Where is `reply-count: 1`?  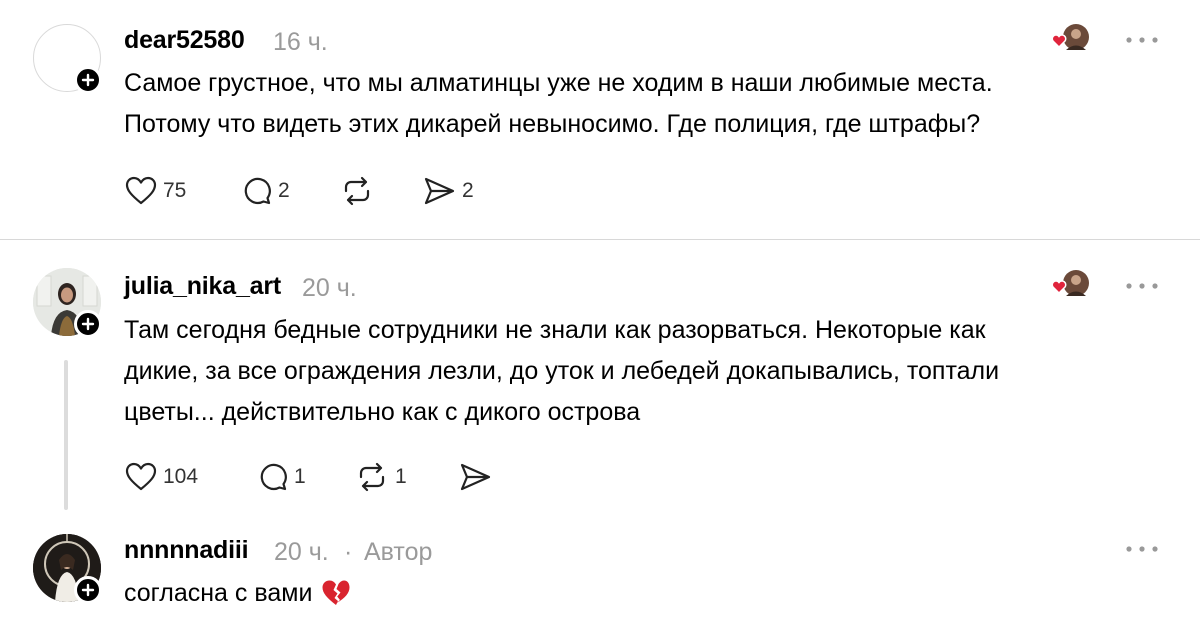 reply-count: 1 is located at coordinates (300, 476).